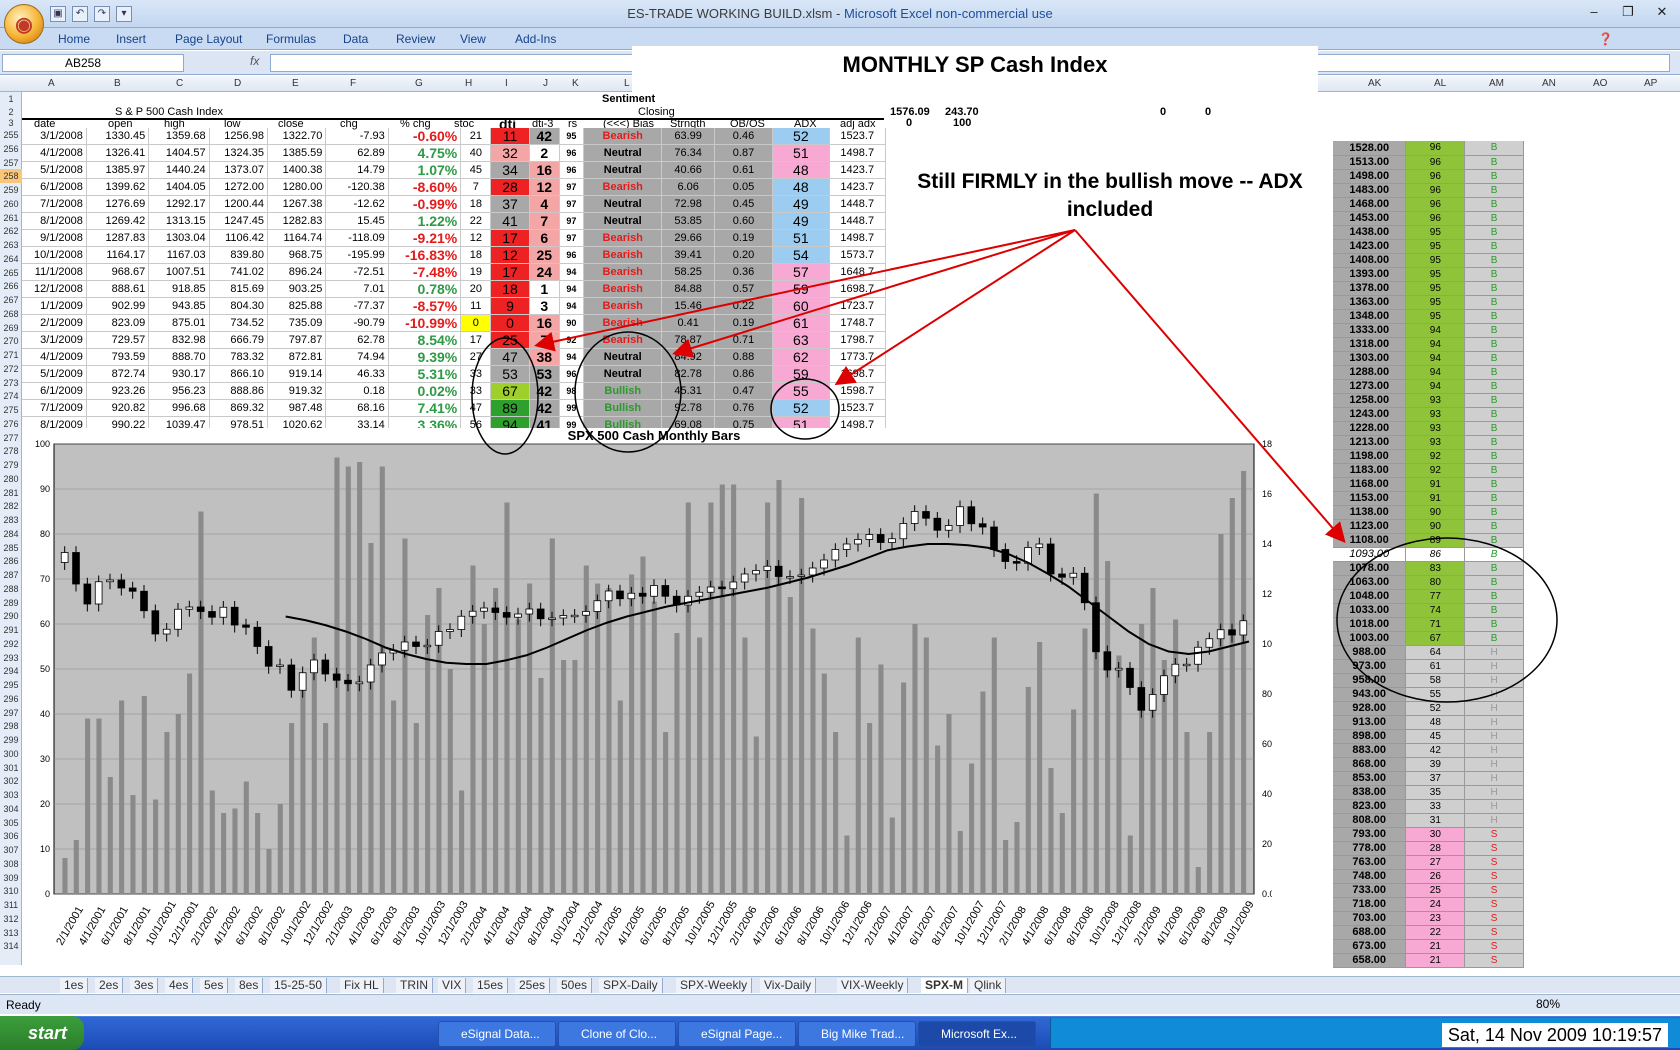  What do you see at coordinates (11, 644) in the screenshot?
I see `row-header: 292` at bounding box center [11, 644].